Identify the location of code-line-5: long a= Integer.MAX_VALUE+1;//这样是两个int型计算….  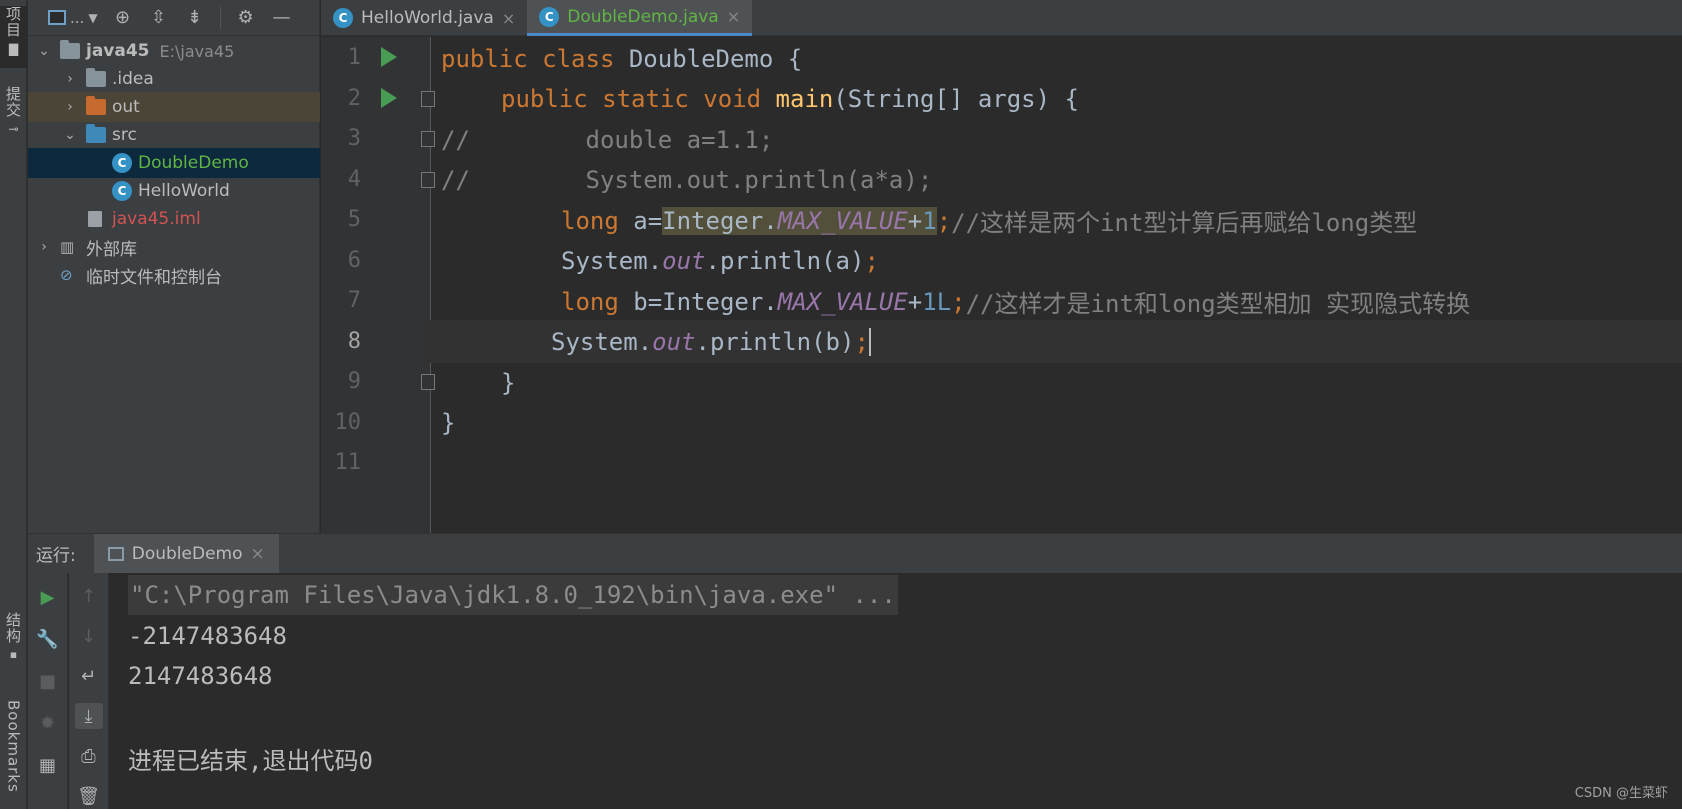
(1057, 220).